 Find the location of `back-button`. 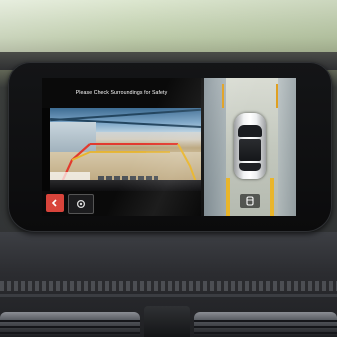

back-button is located at coordinates (55, 203).